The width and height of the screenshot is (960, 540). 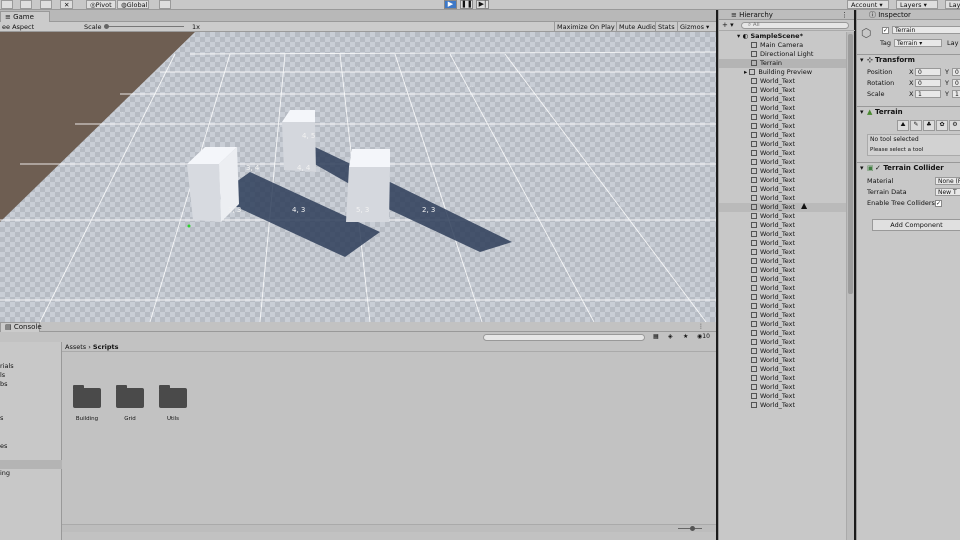 I want to click on hidden-count: ◉10, so click(x=703, y=336).